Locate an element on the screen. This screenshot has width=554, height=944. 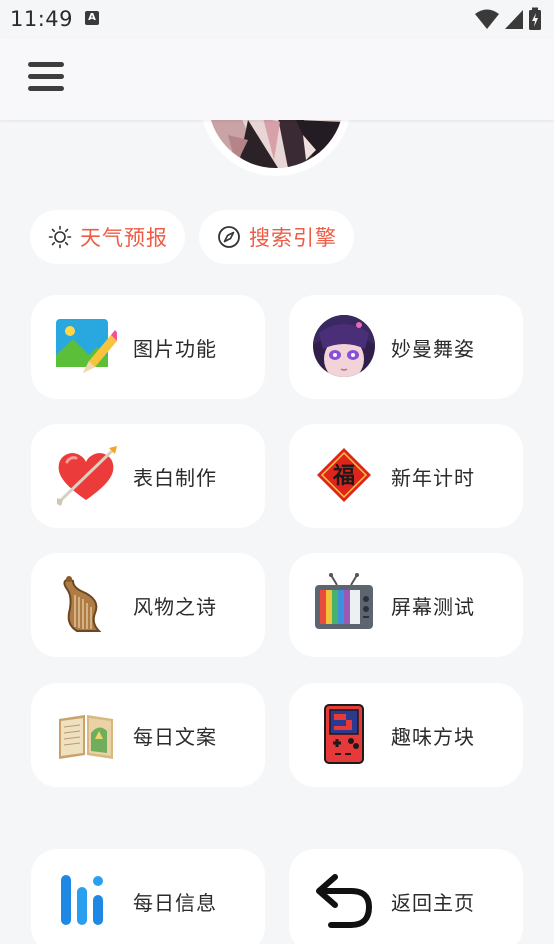
app-bar is located at coordinates (277, 79).